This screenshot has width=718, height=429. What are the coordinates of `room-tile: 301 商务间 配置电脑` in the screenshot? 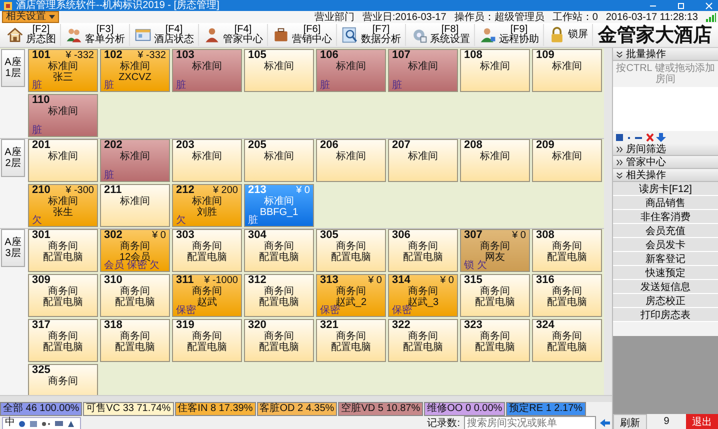 It's located at (63, 250).